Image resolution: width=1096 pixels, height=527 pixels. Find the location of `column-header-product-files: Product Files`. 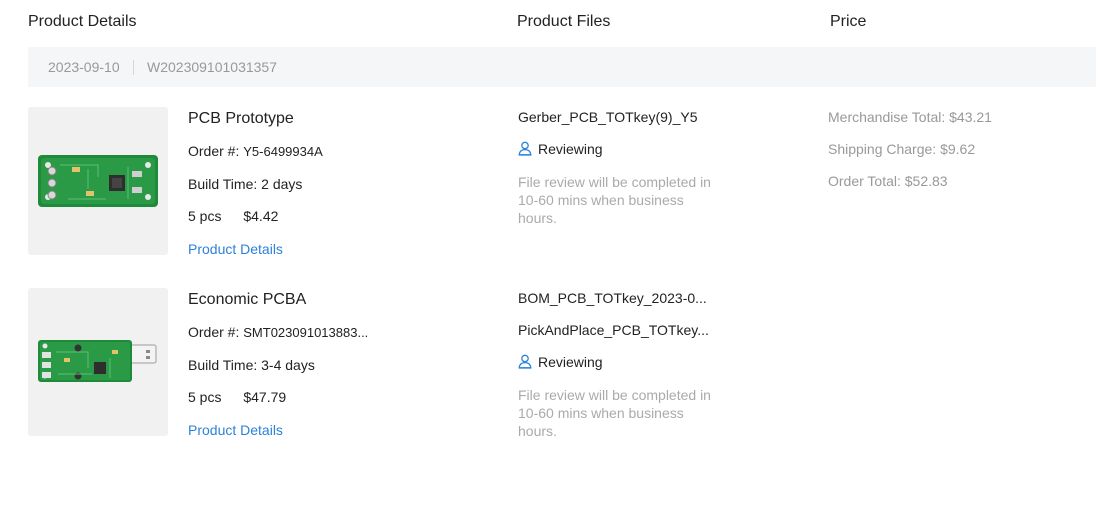

column-header-product-files: Product Files is located at coordinates (564, 21).